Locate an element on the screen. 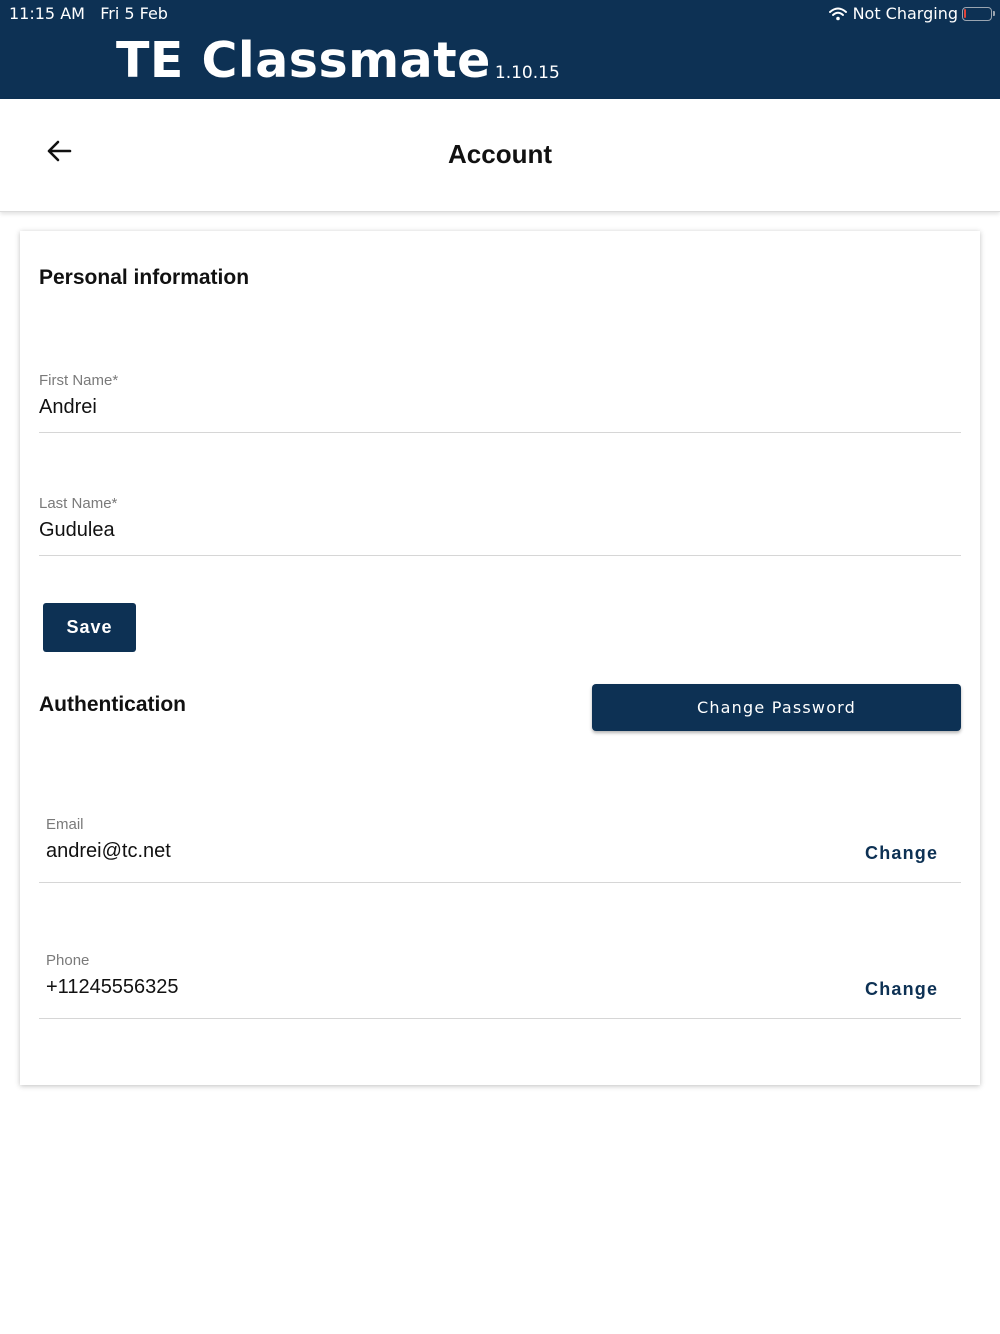 This screenshot has height=1334, width=1000. email-value: andrei@tc.net is located at coordinates (108, 851).